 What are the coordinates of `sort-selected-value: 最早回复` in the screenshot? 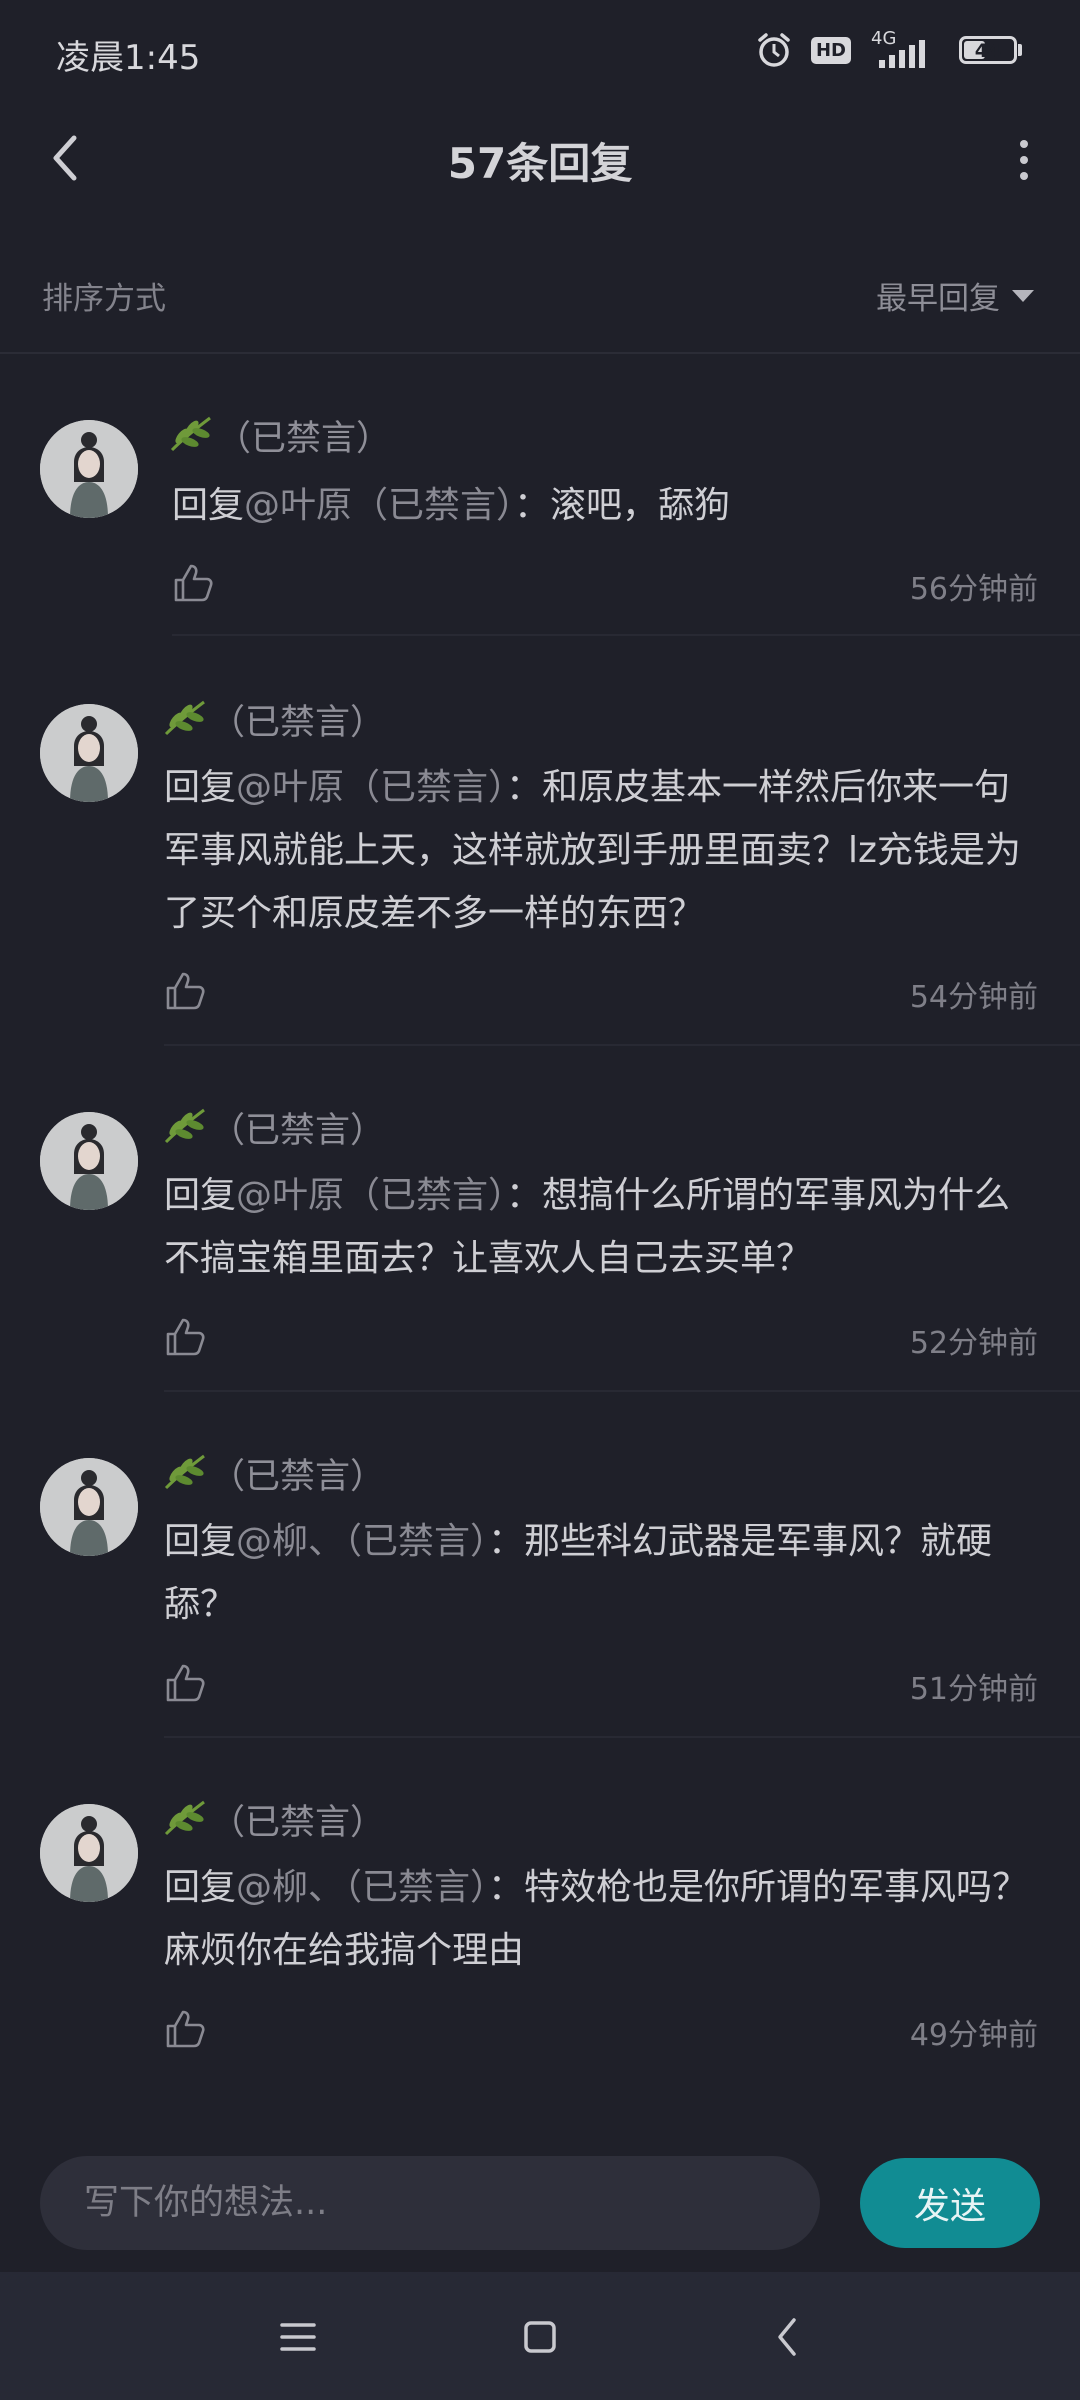 It's located at (938, 299).